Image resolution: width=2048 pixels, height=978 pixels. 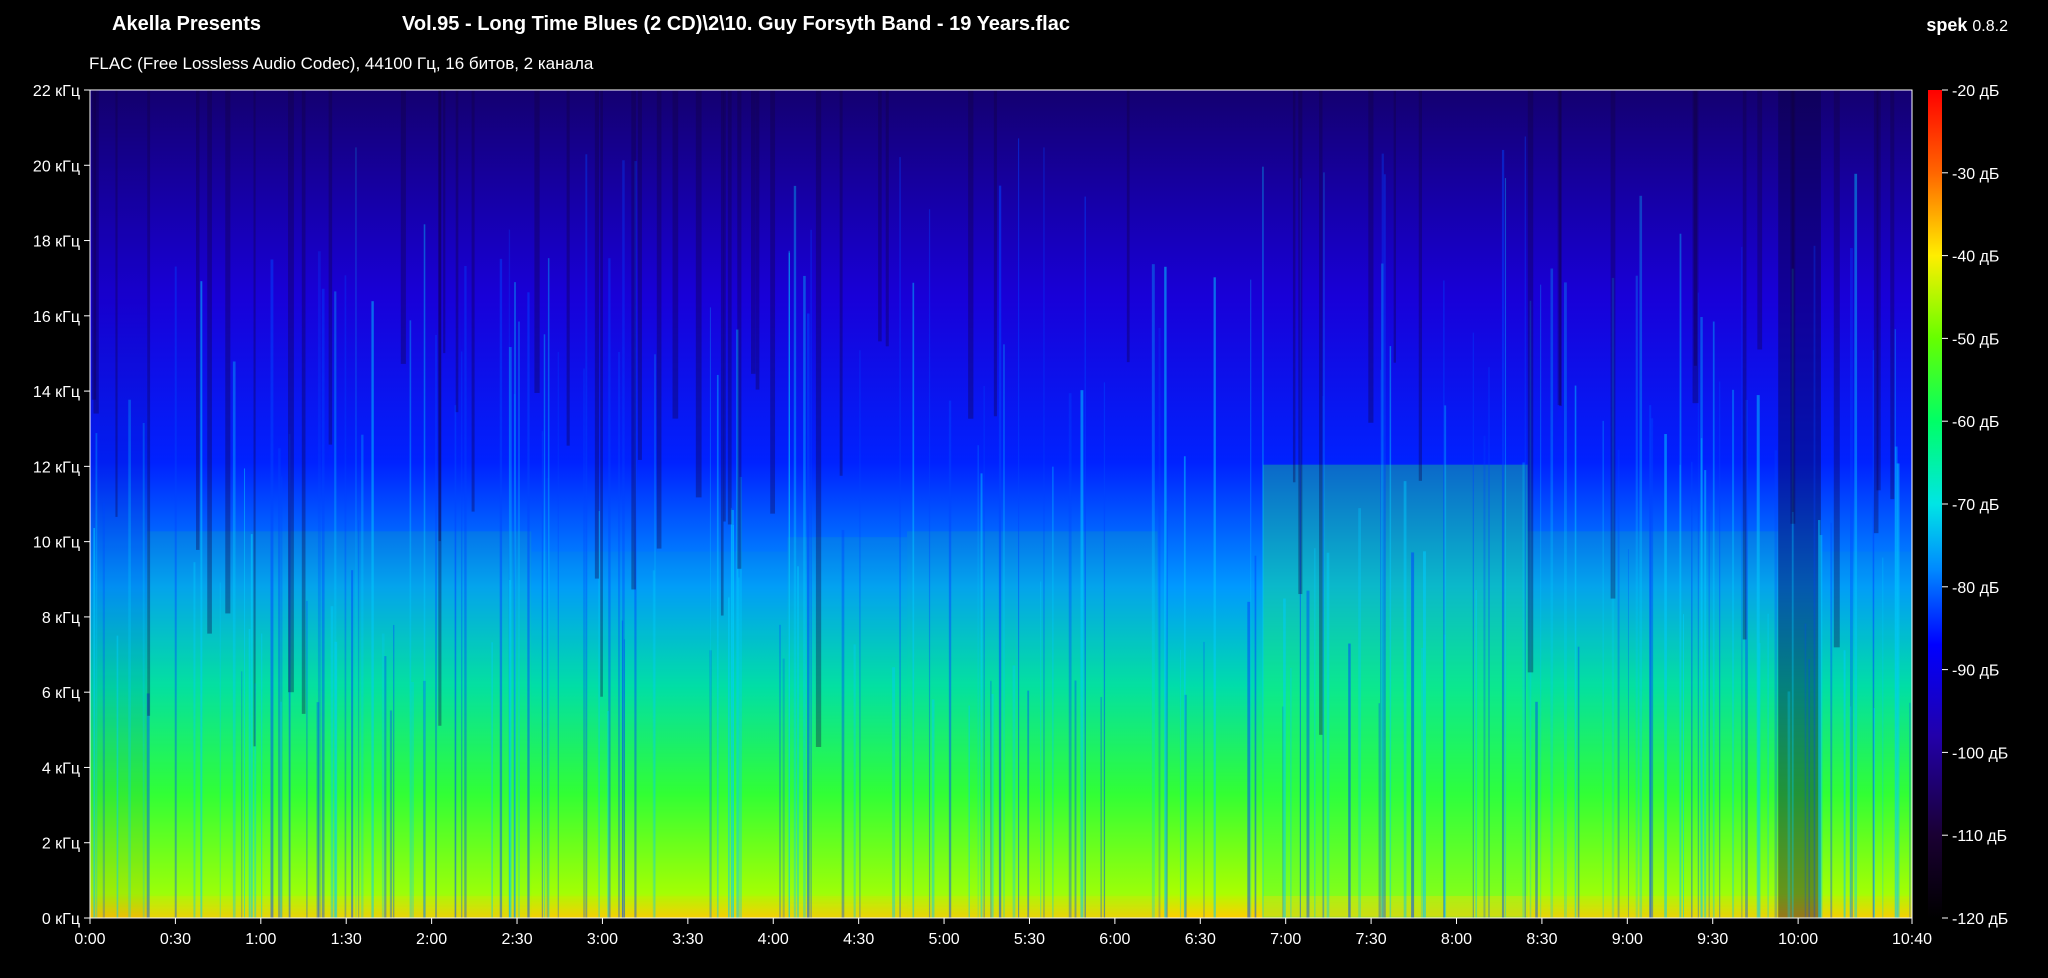 What do you see at coordinates (56, 91) in the screenshot?
I see `y-tick-label: 22 кГц` at bounding box center [56, 91].